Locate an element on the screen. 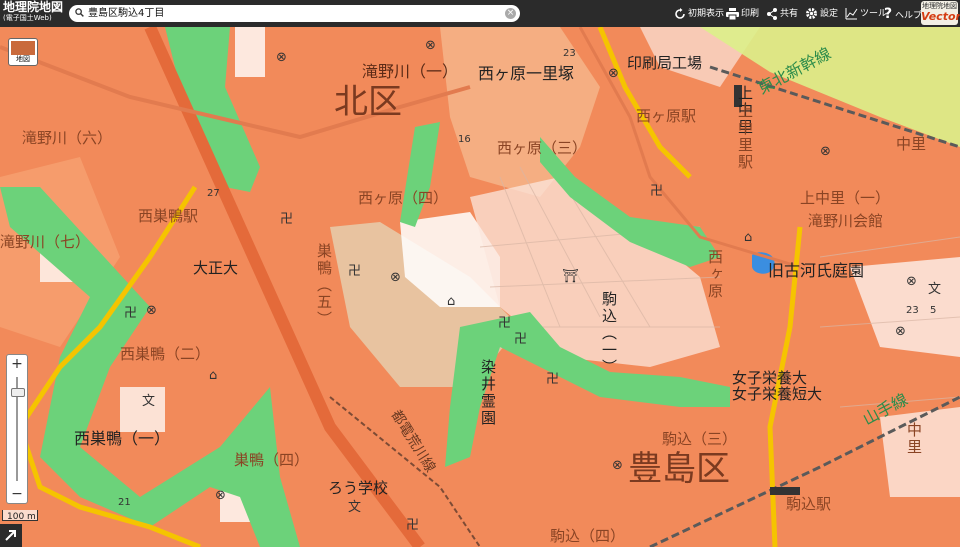  area-label: 西ヶ原（三） is located at coordinates (542, 148).